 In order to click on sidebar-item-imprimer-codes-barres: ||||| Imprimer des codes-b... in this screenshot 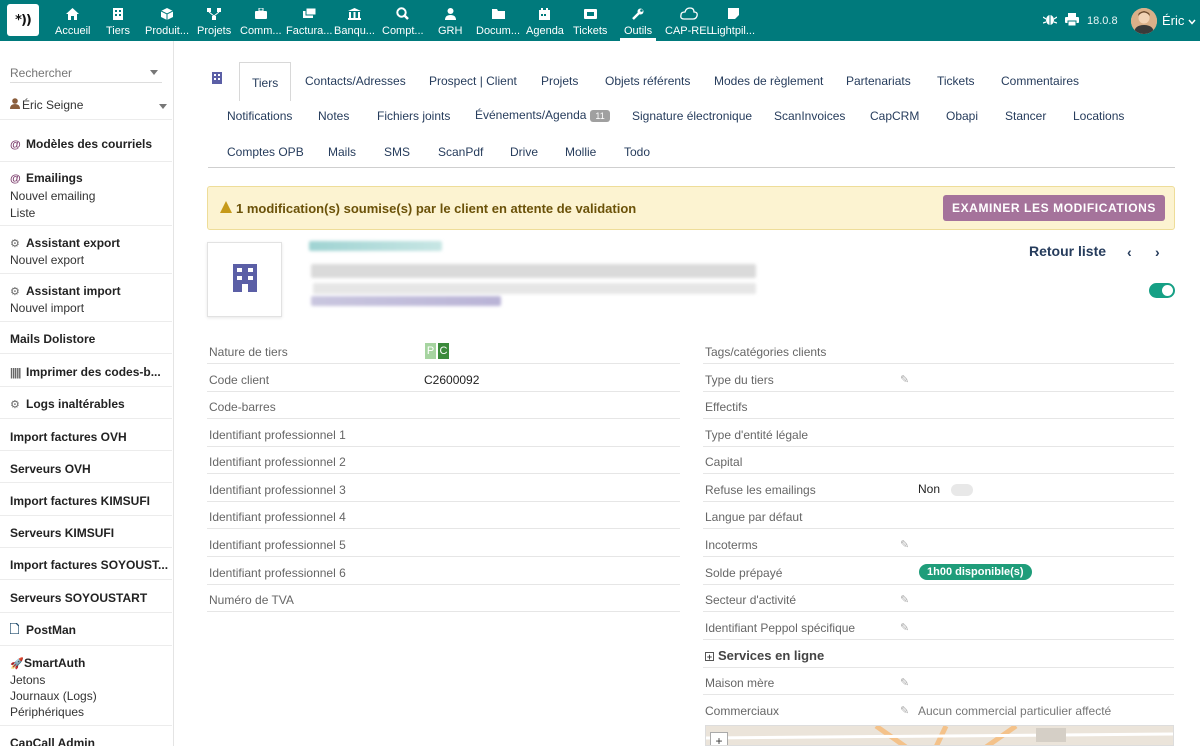, I will do `click(85, 372)`.